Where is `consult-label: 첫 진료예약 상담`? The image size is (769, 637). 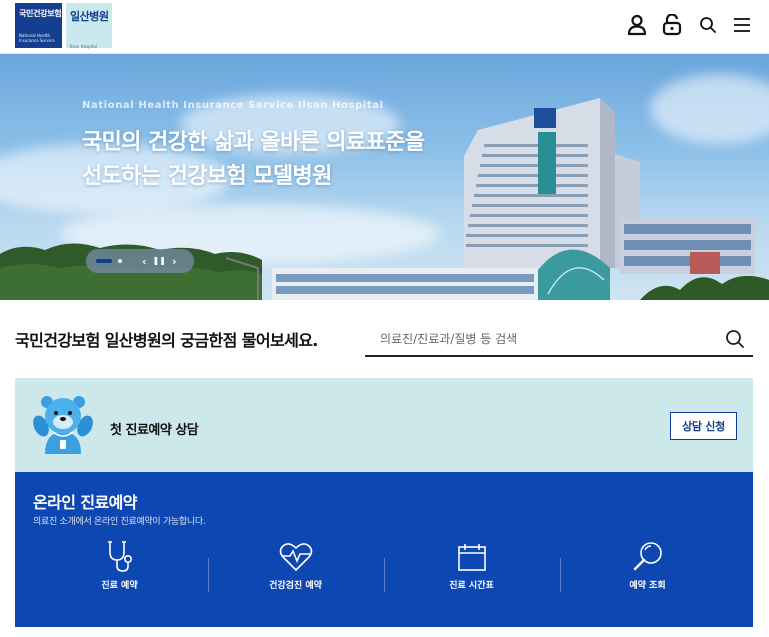
consult-label: 첫 진료예약 상담 is located at coordinates (154, 430).